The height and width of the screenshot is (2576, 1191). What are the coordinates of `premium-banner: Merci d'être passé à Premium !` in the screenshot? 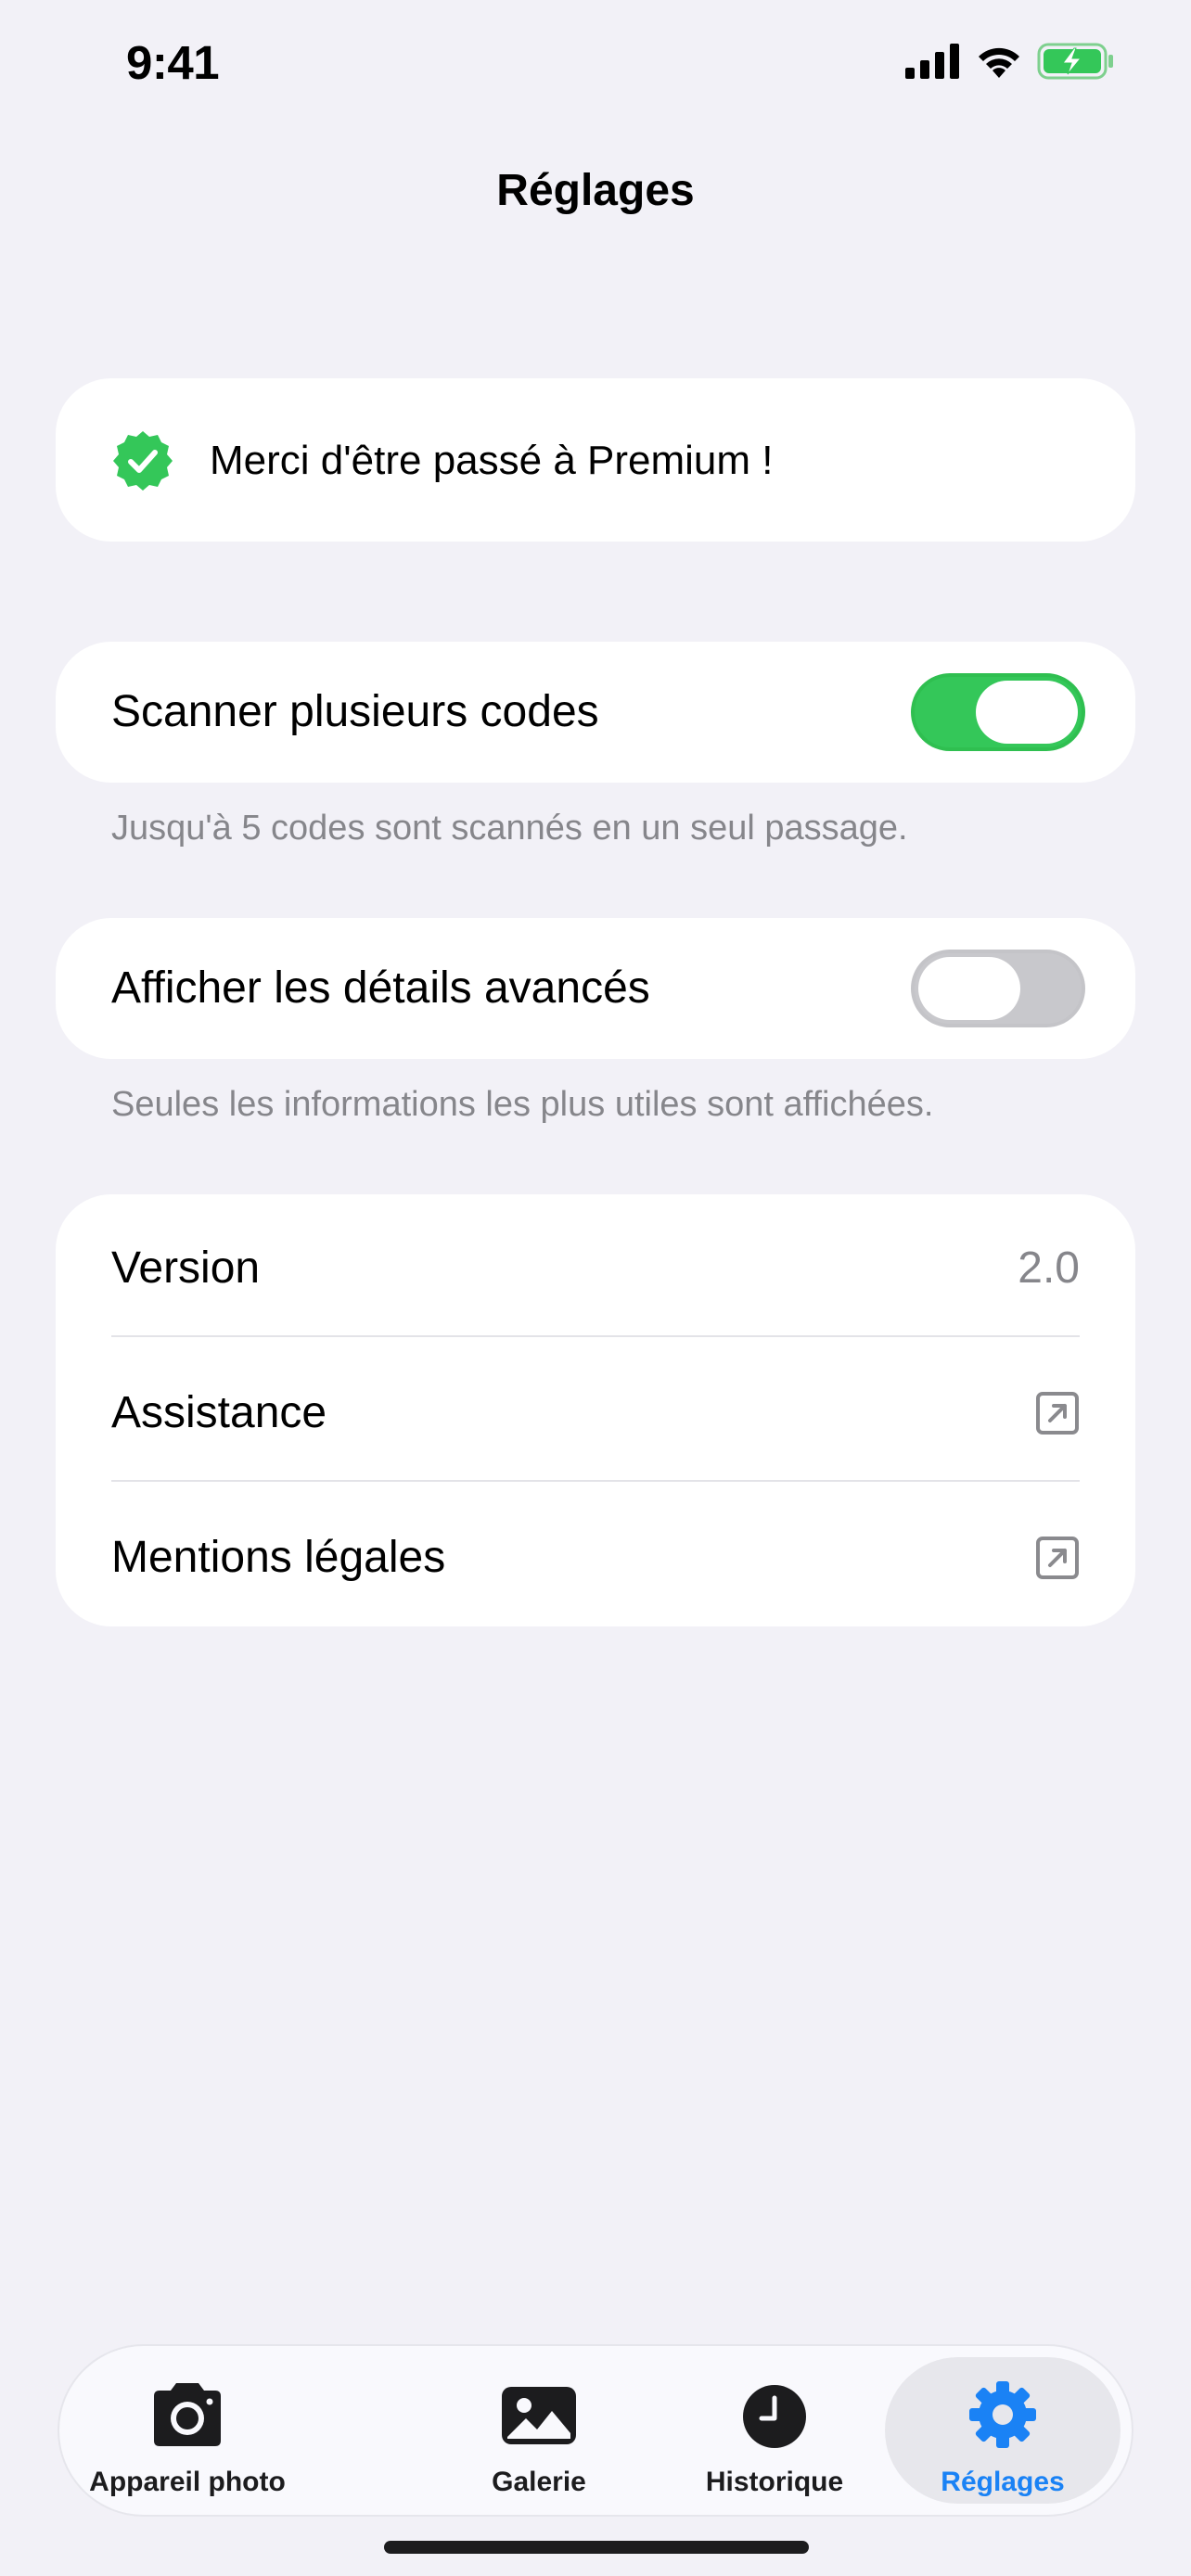 It's located at (595, 460).